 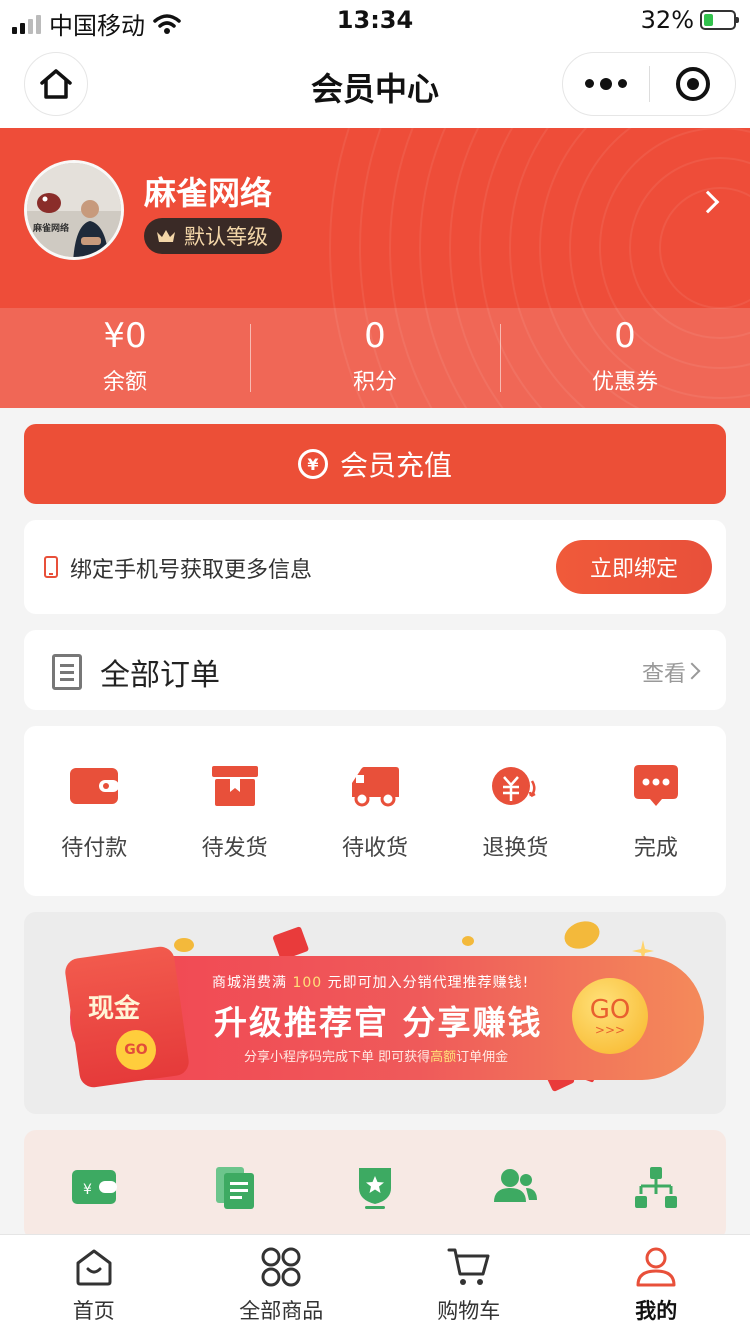 I want to click on user-name: 麻雀网络, so click(x=208, y=193).